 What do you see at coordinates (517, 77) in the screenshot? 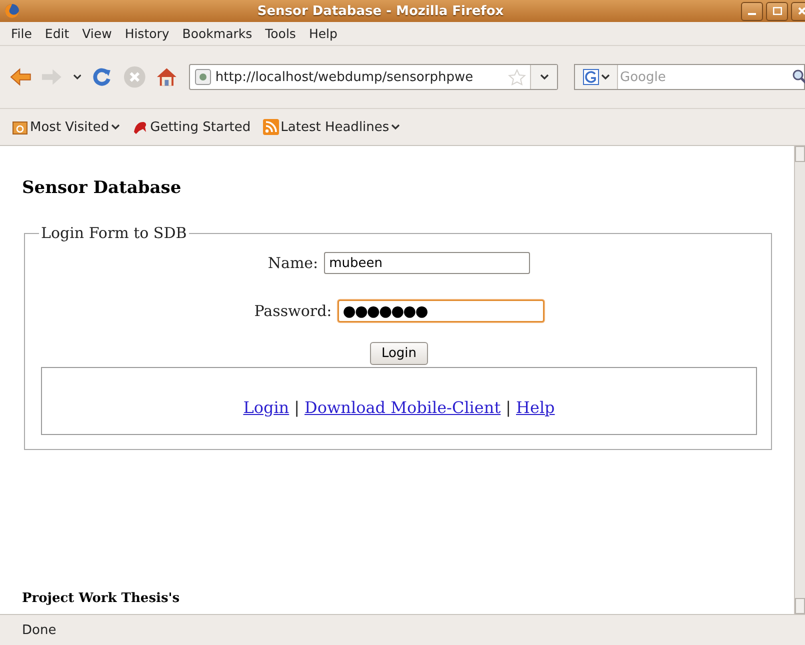
I see `star-icon` at bounding box center [517, 77].